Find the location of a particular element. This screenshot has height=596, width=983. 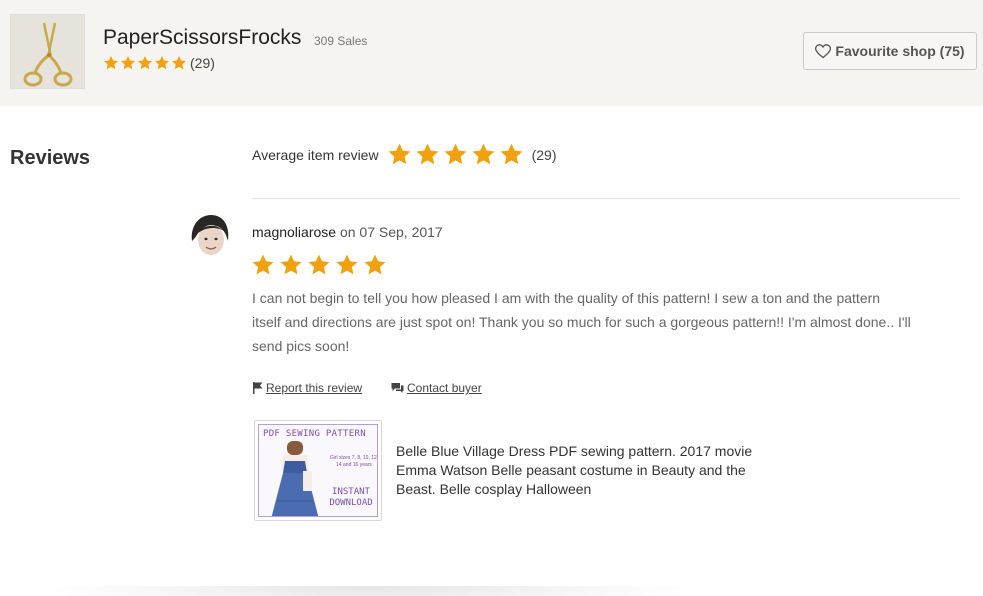

thumbnail-instant-download: INSTANT DOWNLOAD is located at coordinates (351, 497).